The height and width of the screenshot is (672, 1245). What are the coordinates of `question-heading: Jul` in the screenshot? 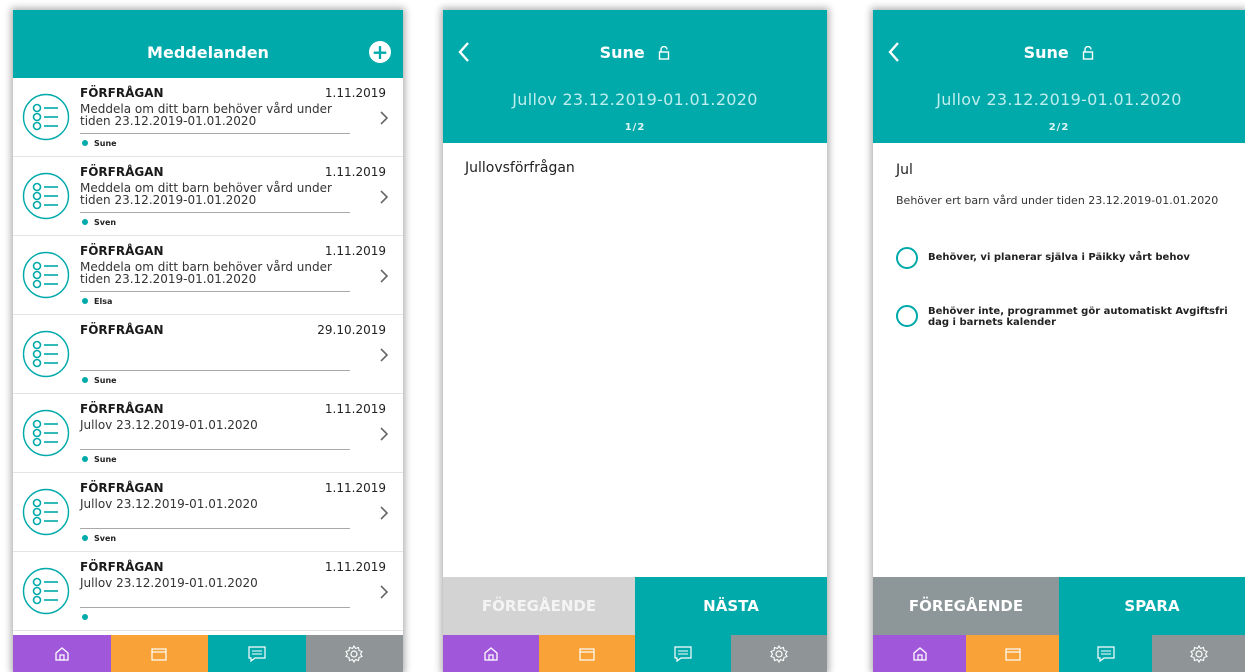 It's located at (904, 170).